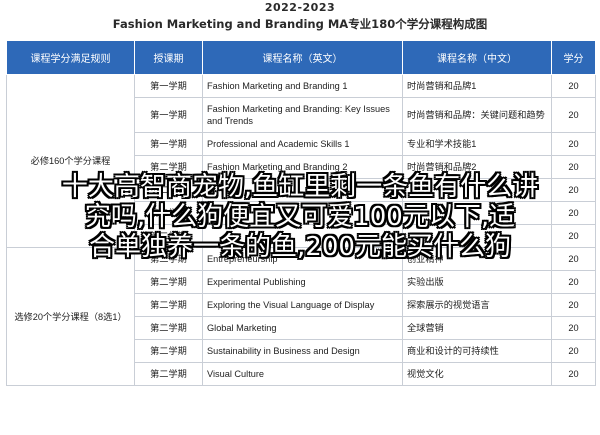  What do you see at coordinates (70, 316) in the screenshot?
I see `group-elective: 选修20个学分课程（8选1）` at bounding box center [70, 316].